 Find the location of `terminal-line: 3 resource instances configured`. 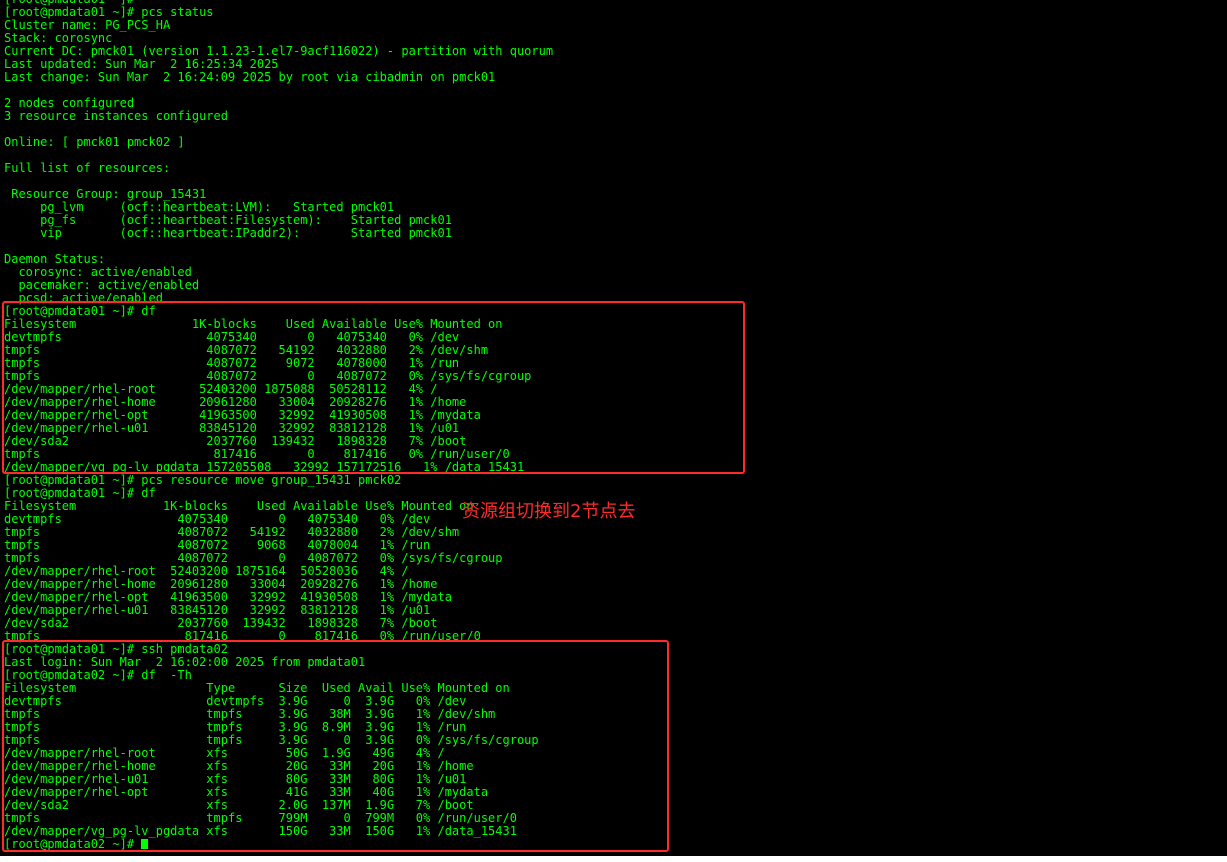

terminal-line: 3 resource instances configured is located at coordinates (116, 116).